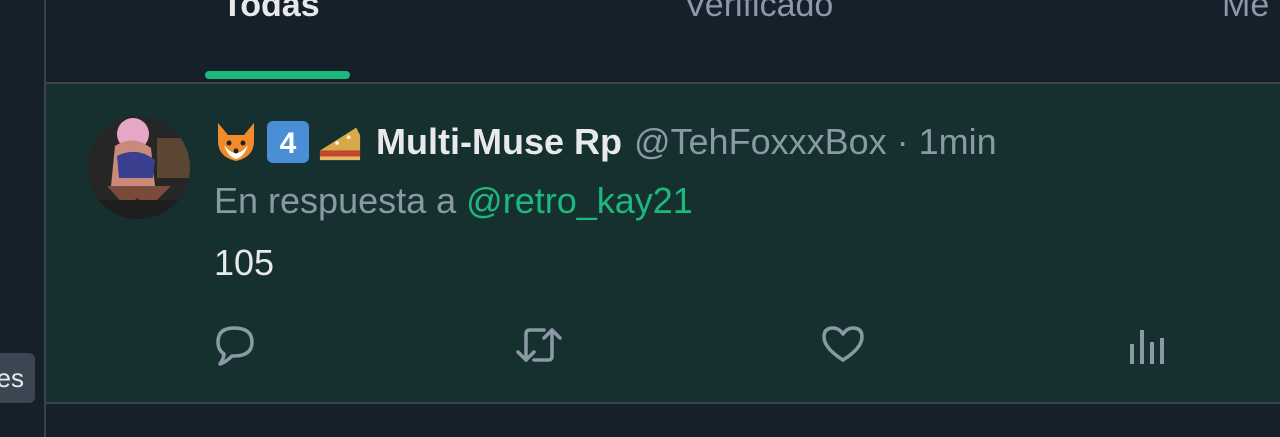  I want to click on retweet-icon, so click(539, 345).